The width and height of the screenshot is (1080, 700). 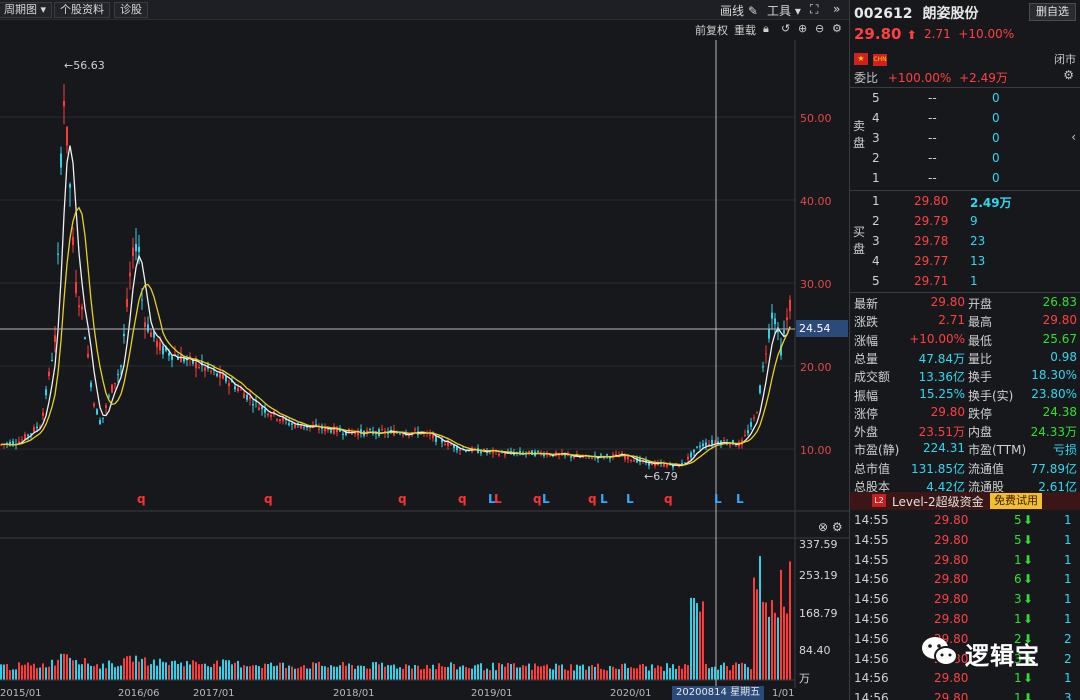 What do you see at coordinates (876, 158) in the screenshot?
I see `level-number: 2` at bounding box center [876, 158].